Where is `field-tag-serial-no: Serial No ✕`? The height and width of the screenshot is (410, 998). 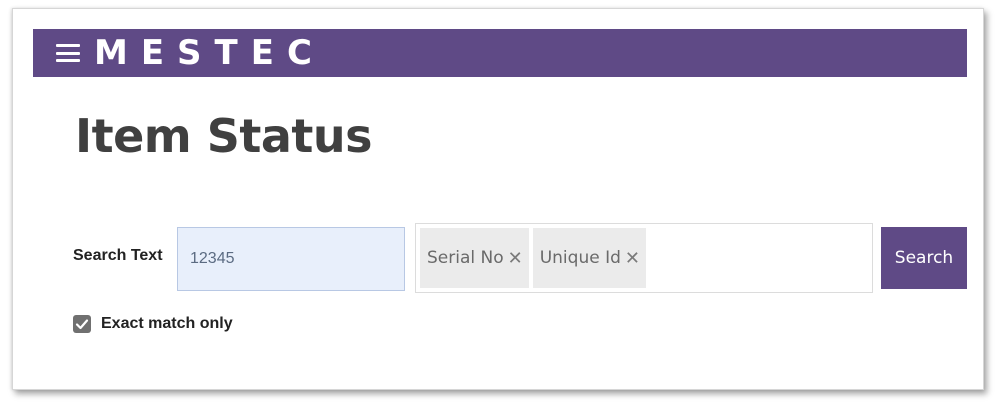
field-tag-serial-no: Serial No ✕ is located at coordinates (474, 258).